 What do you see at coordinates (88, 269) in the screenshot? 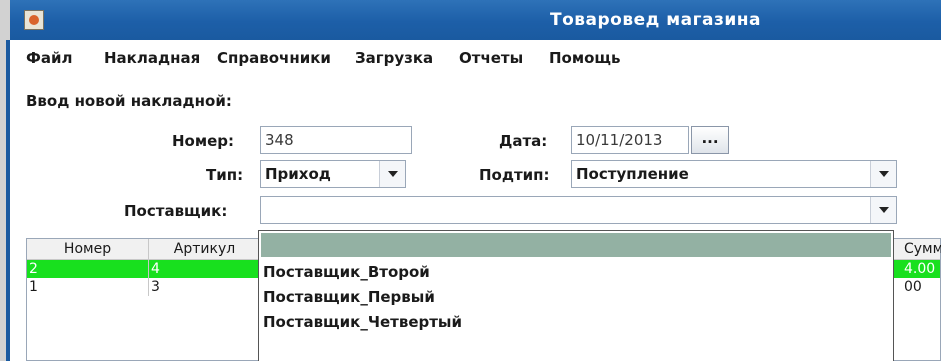
I see `cell-number: 2` at bounding box center [88, 269].